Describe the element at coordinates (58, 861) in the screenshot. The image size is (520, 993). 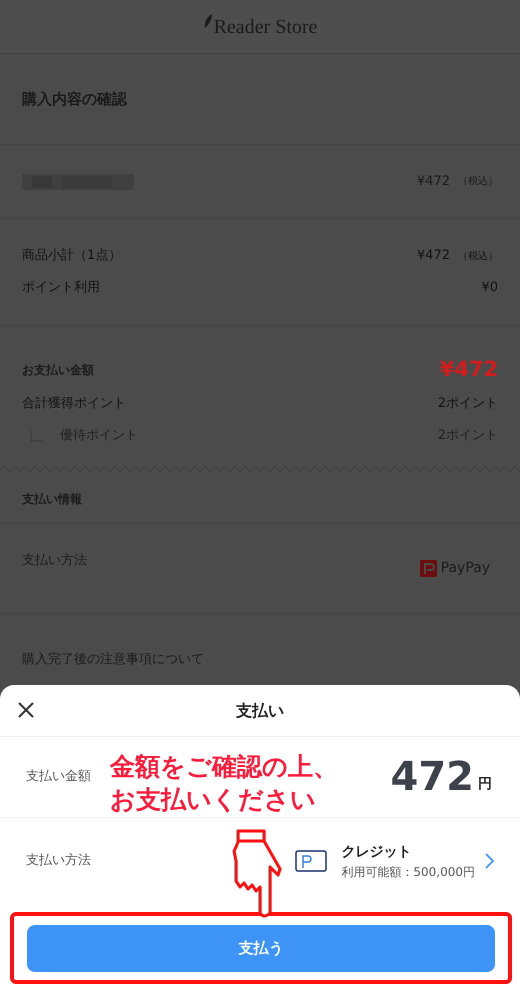
I see `method-label: 支払い方法` at that location.